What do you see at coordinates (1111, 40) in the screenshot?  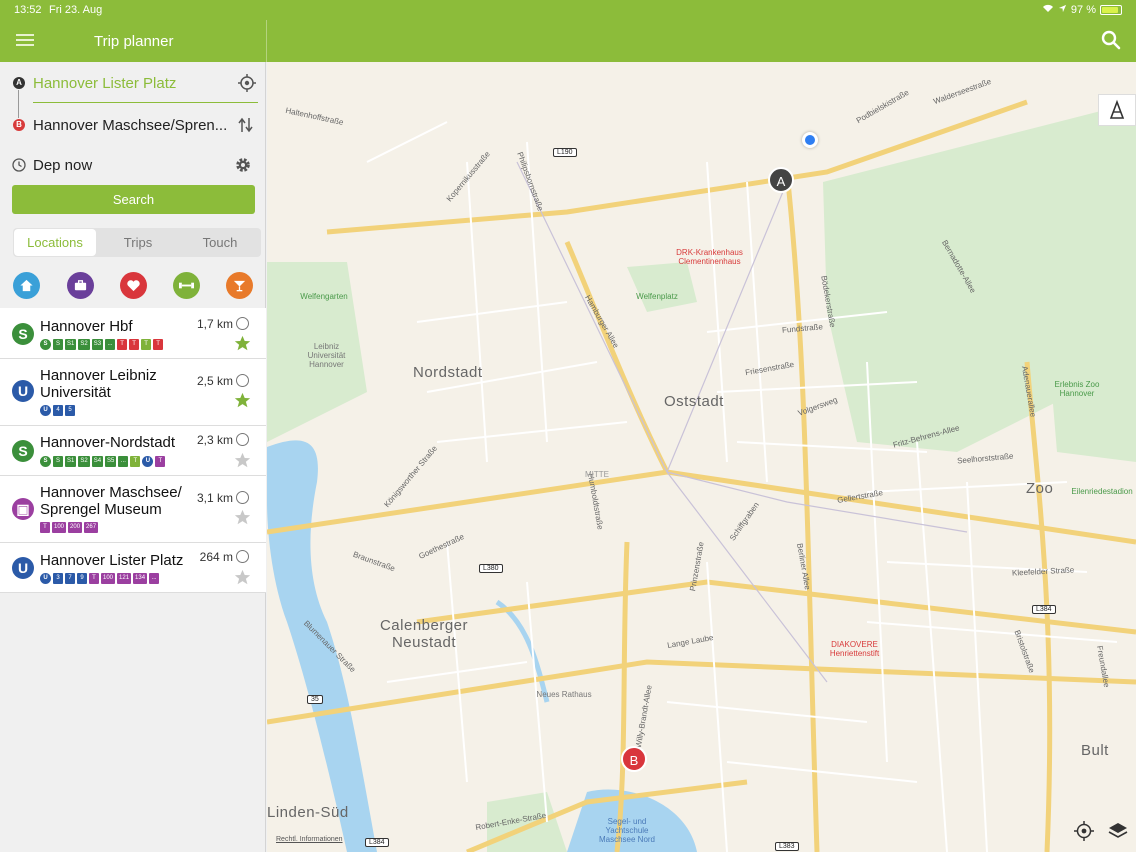 I see `search-icon` at bounding box center [1111, 40].